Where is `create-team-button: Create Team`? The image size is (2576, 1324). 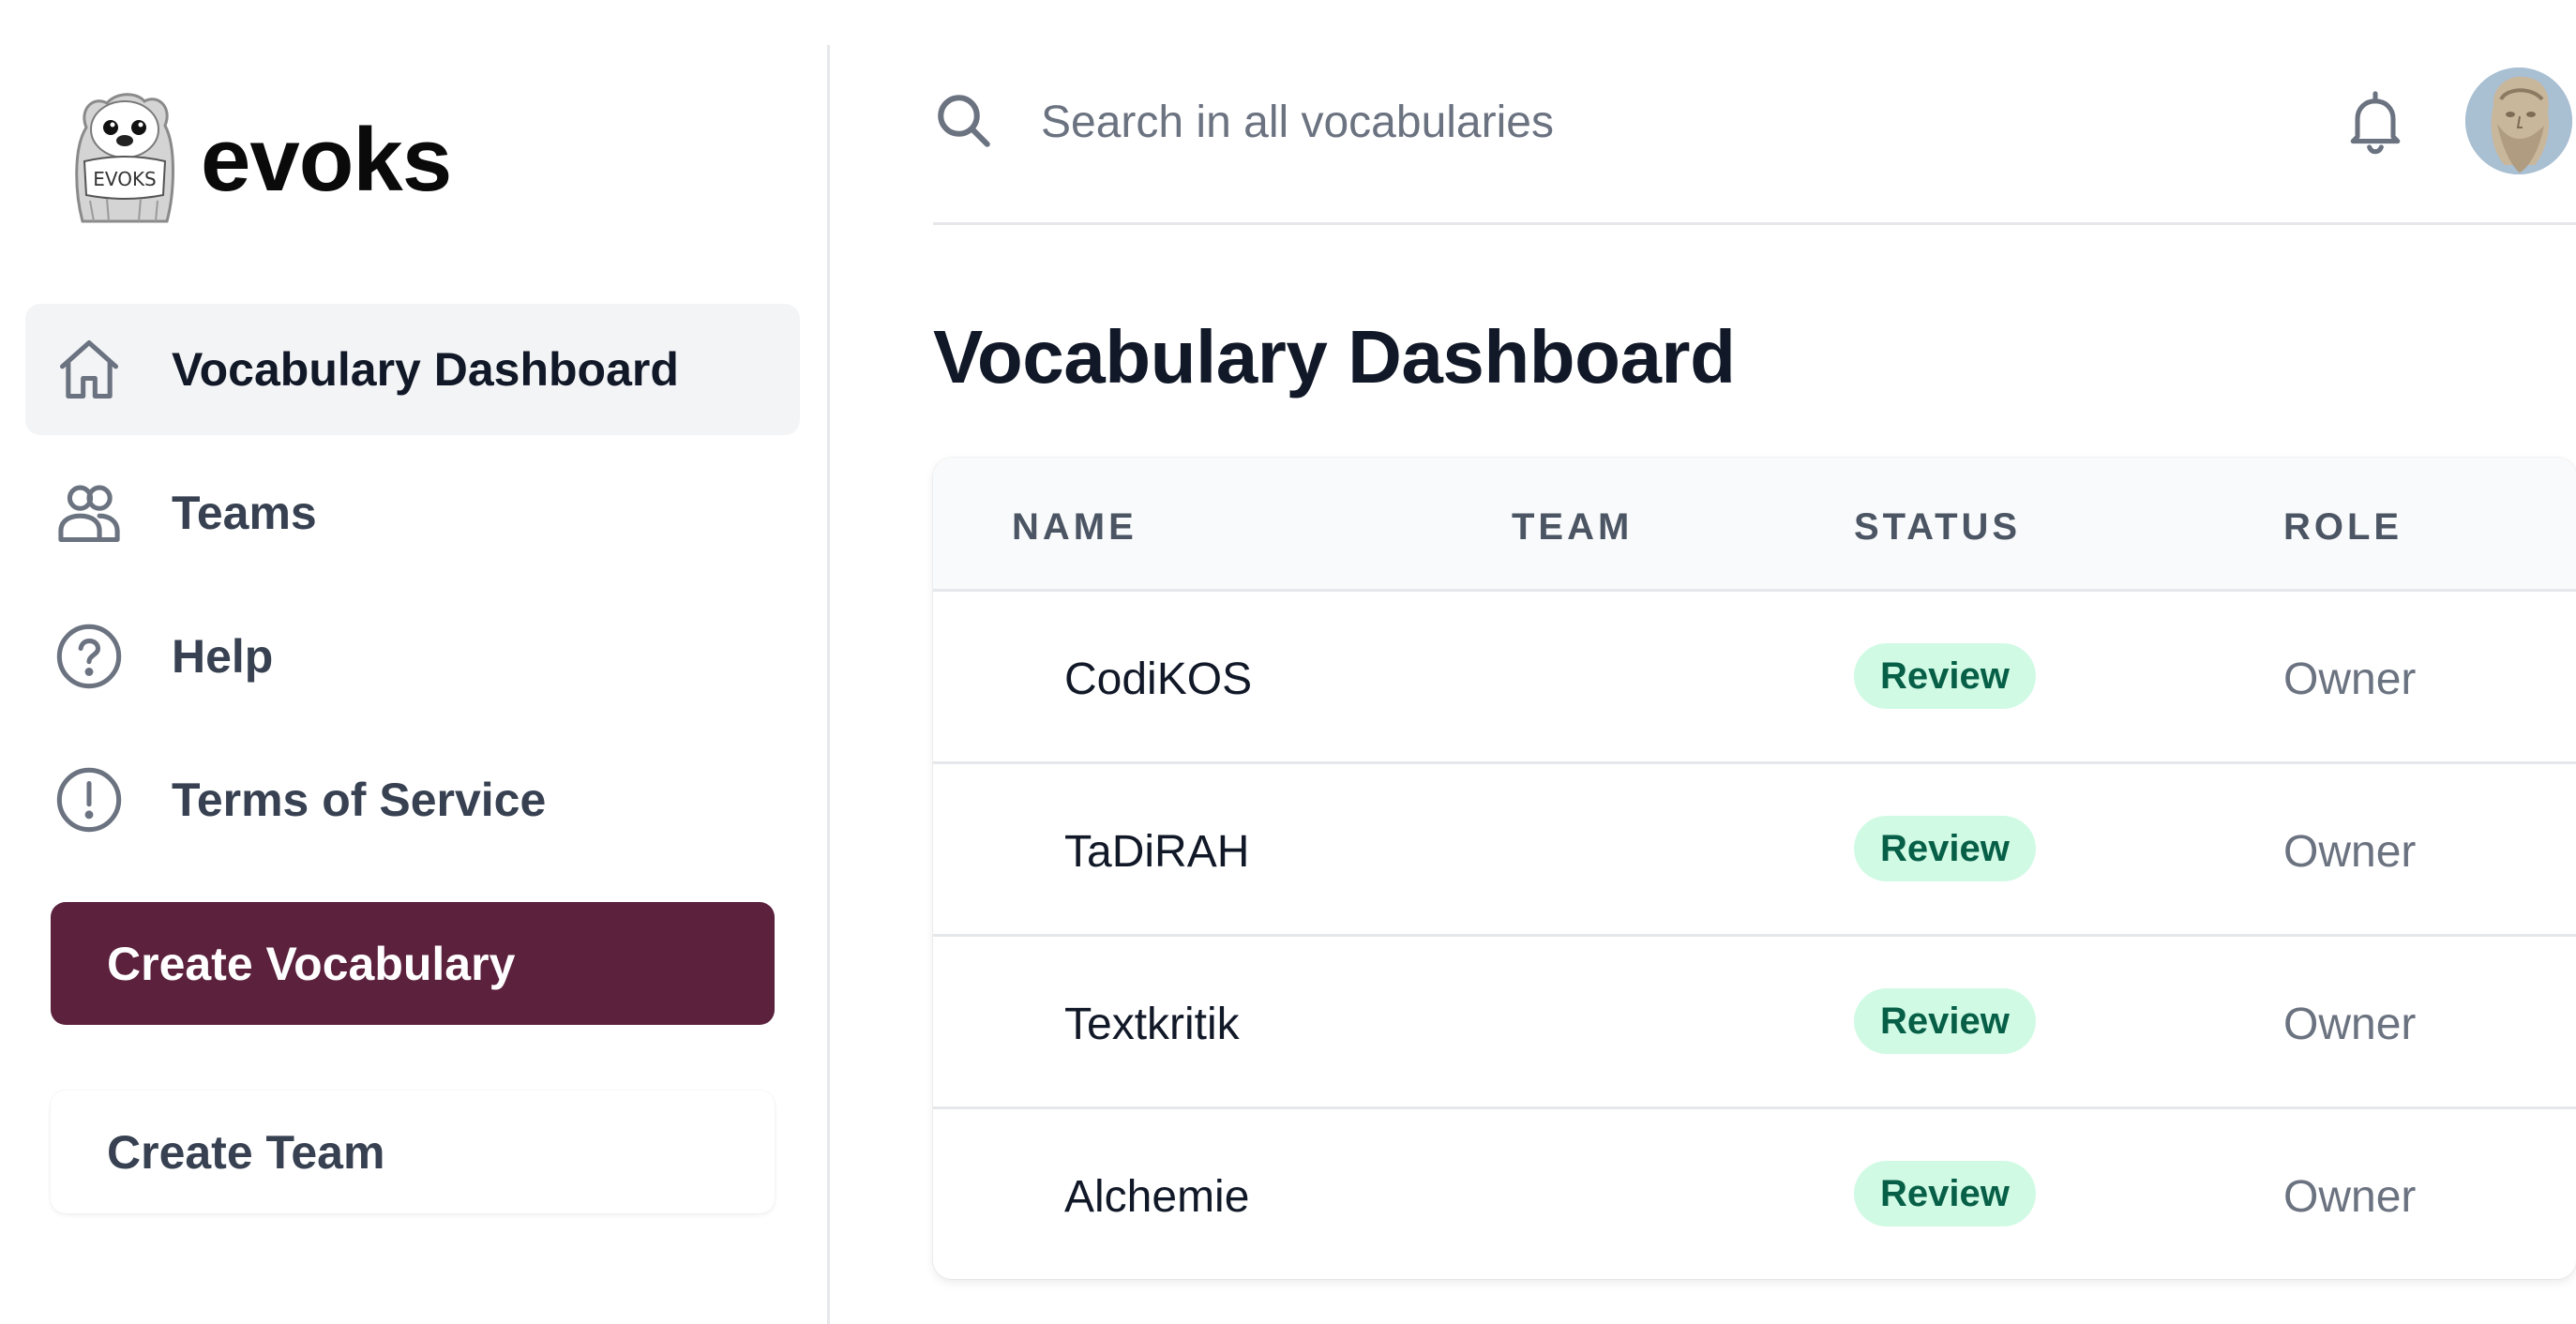 create-team-button: Create Team is located at coordinates (413, 1152).